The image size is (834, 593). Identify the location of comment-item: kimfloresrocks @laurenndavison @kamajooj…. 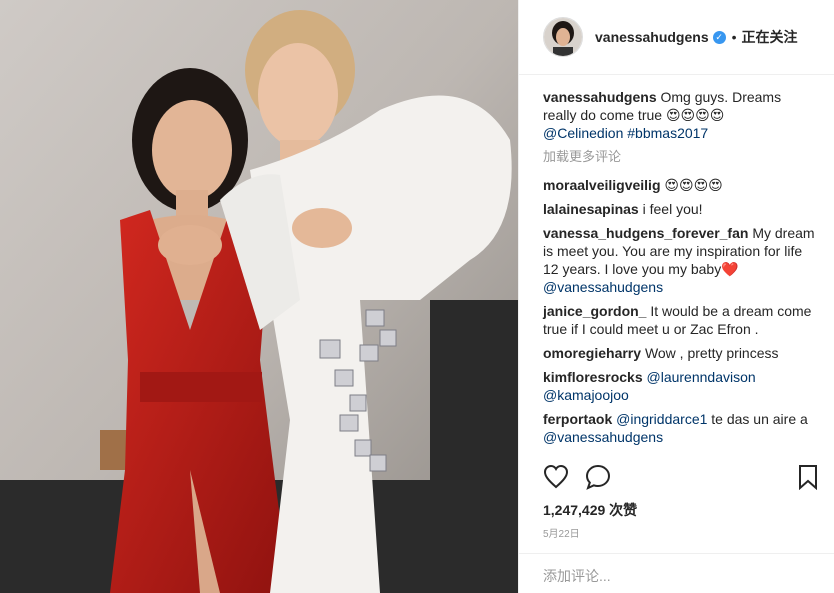
(680, 386).